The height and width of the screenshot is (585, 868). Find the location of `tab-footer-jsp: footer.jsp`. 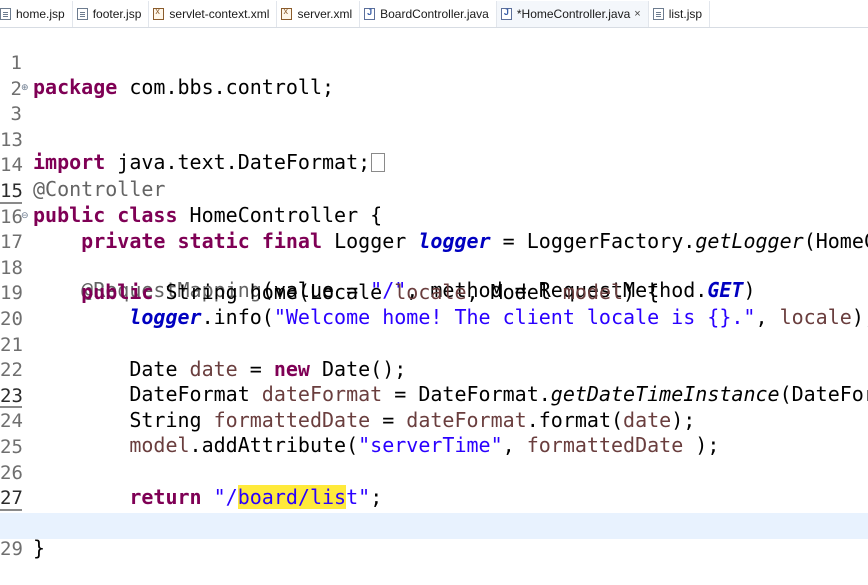

tab-footer-jsp: footer.jsp is located at coordinates (111, 13).